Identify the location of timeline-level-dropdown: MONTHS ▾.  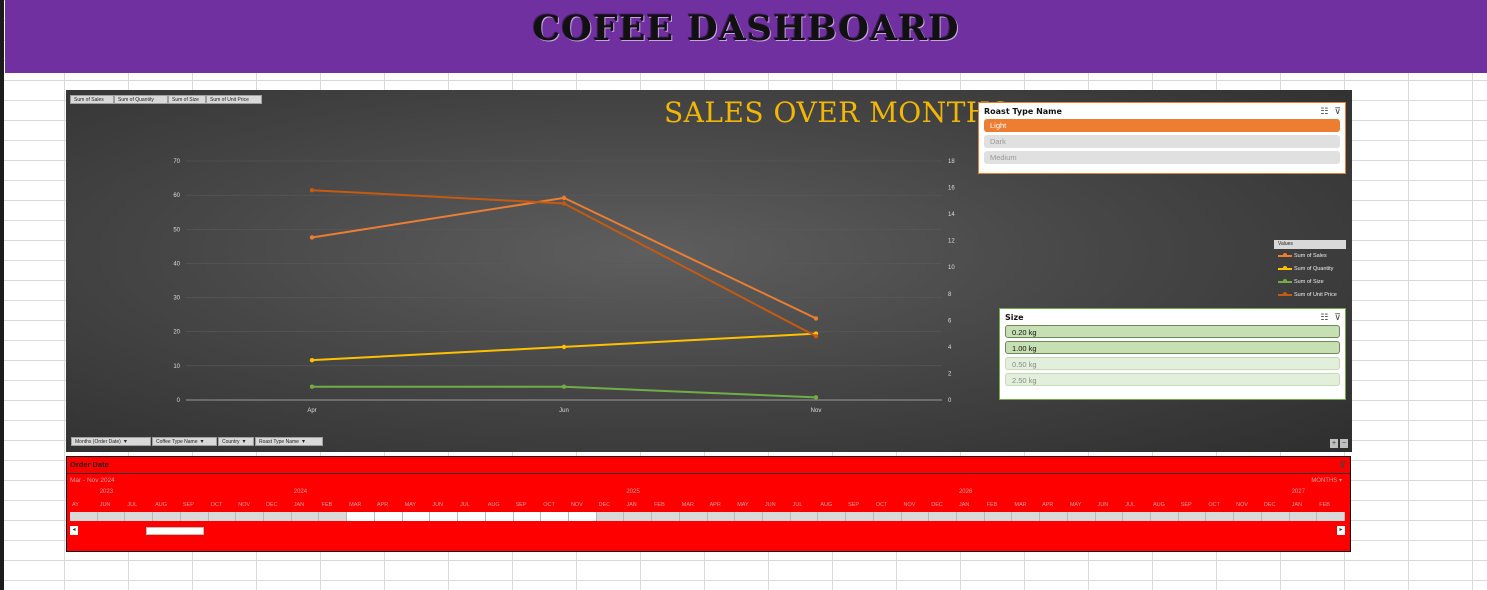
(1326, 480).